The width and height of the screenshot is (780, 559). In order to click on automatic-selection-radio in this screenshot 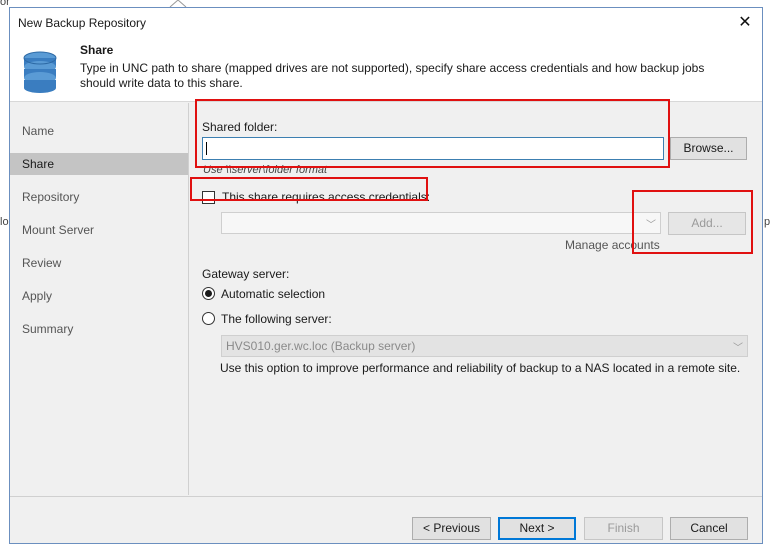, I will do `click(208, 293)`.